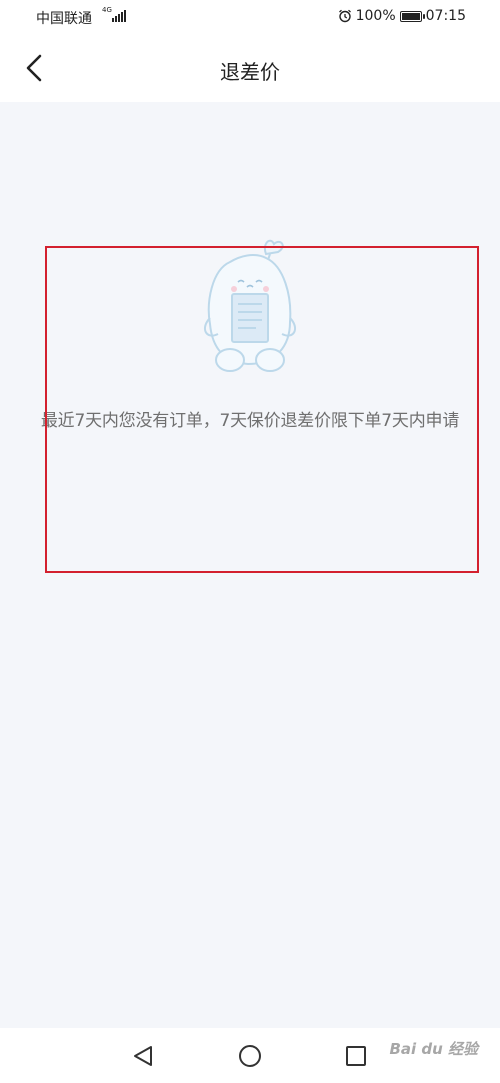  I want to click on network-type-label: 4G, so click(107, 10).